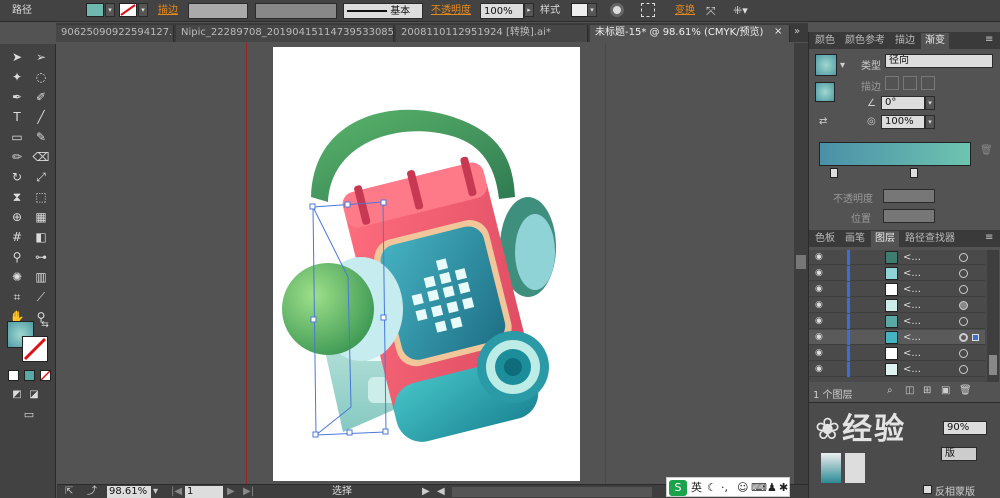 The image size is (1000, 498). I want to click on tools-icon: ✱, so click(783, 488).